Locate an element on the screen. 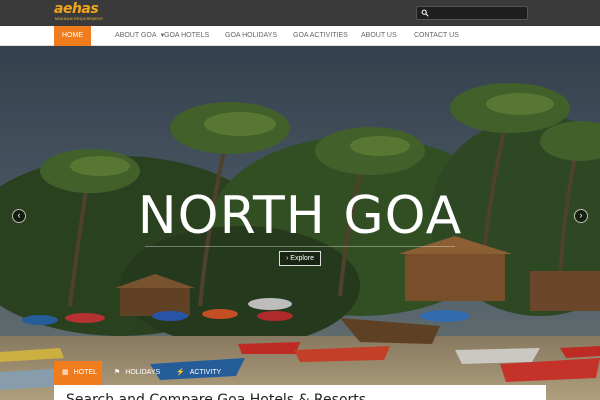  site-logo: aehas MINIMUM REQUIREMENT is located at coordinates (79, 12).